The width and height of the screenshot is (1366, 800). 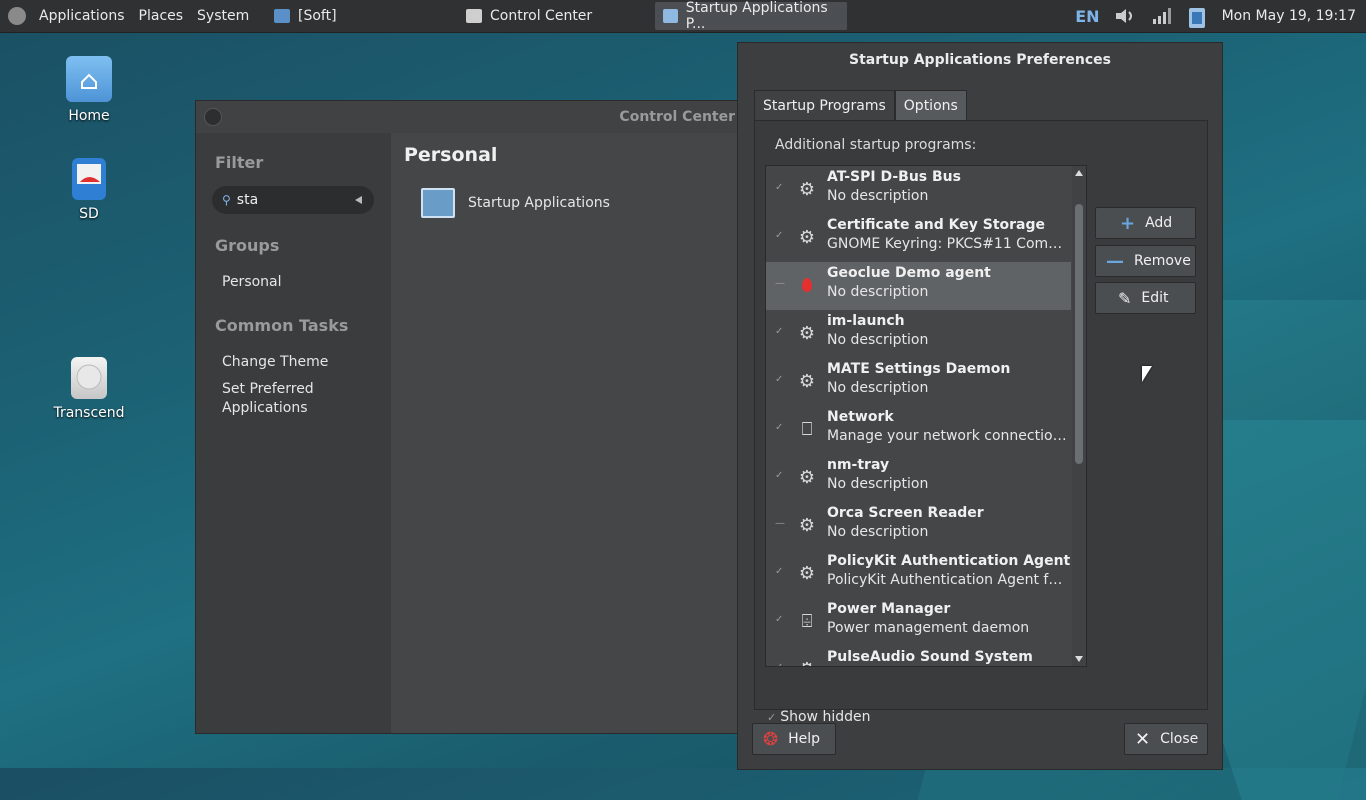 I want to click on network-signal-icon, so click(x=1161, y=16).